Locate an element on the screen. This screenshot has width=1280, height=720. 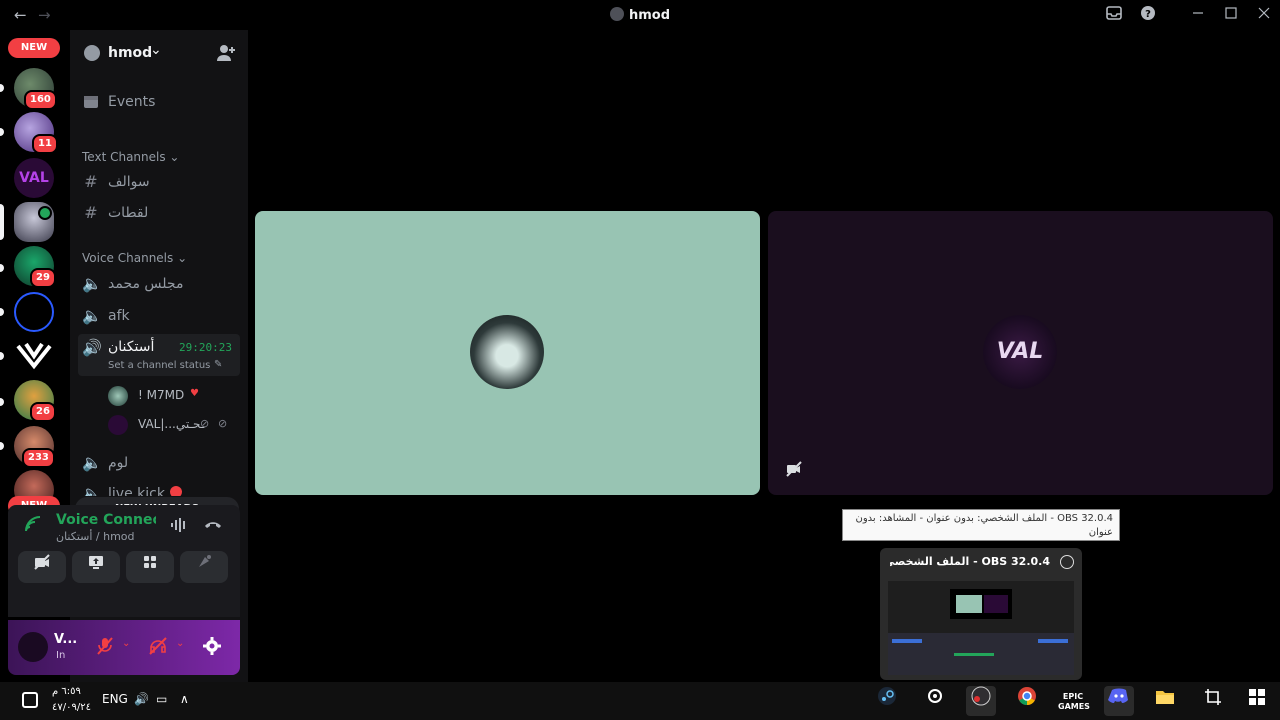
signal-icon is located at coordinates (33, 526).